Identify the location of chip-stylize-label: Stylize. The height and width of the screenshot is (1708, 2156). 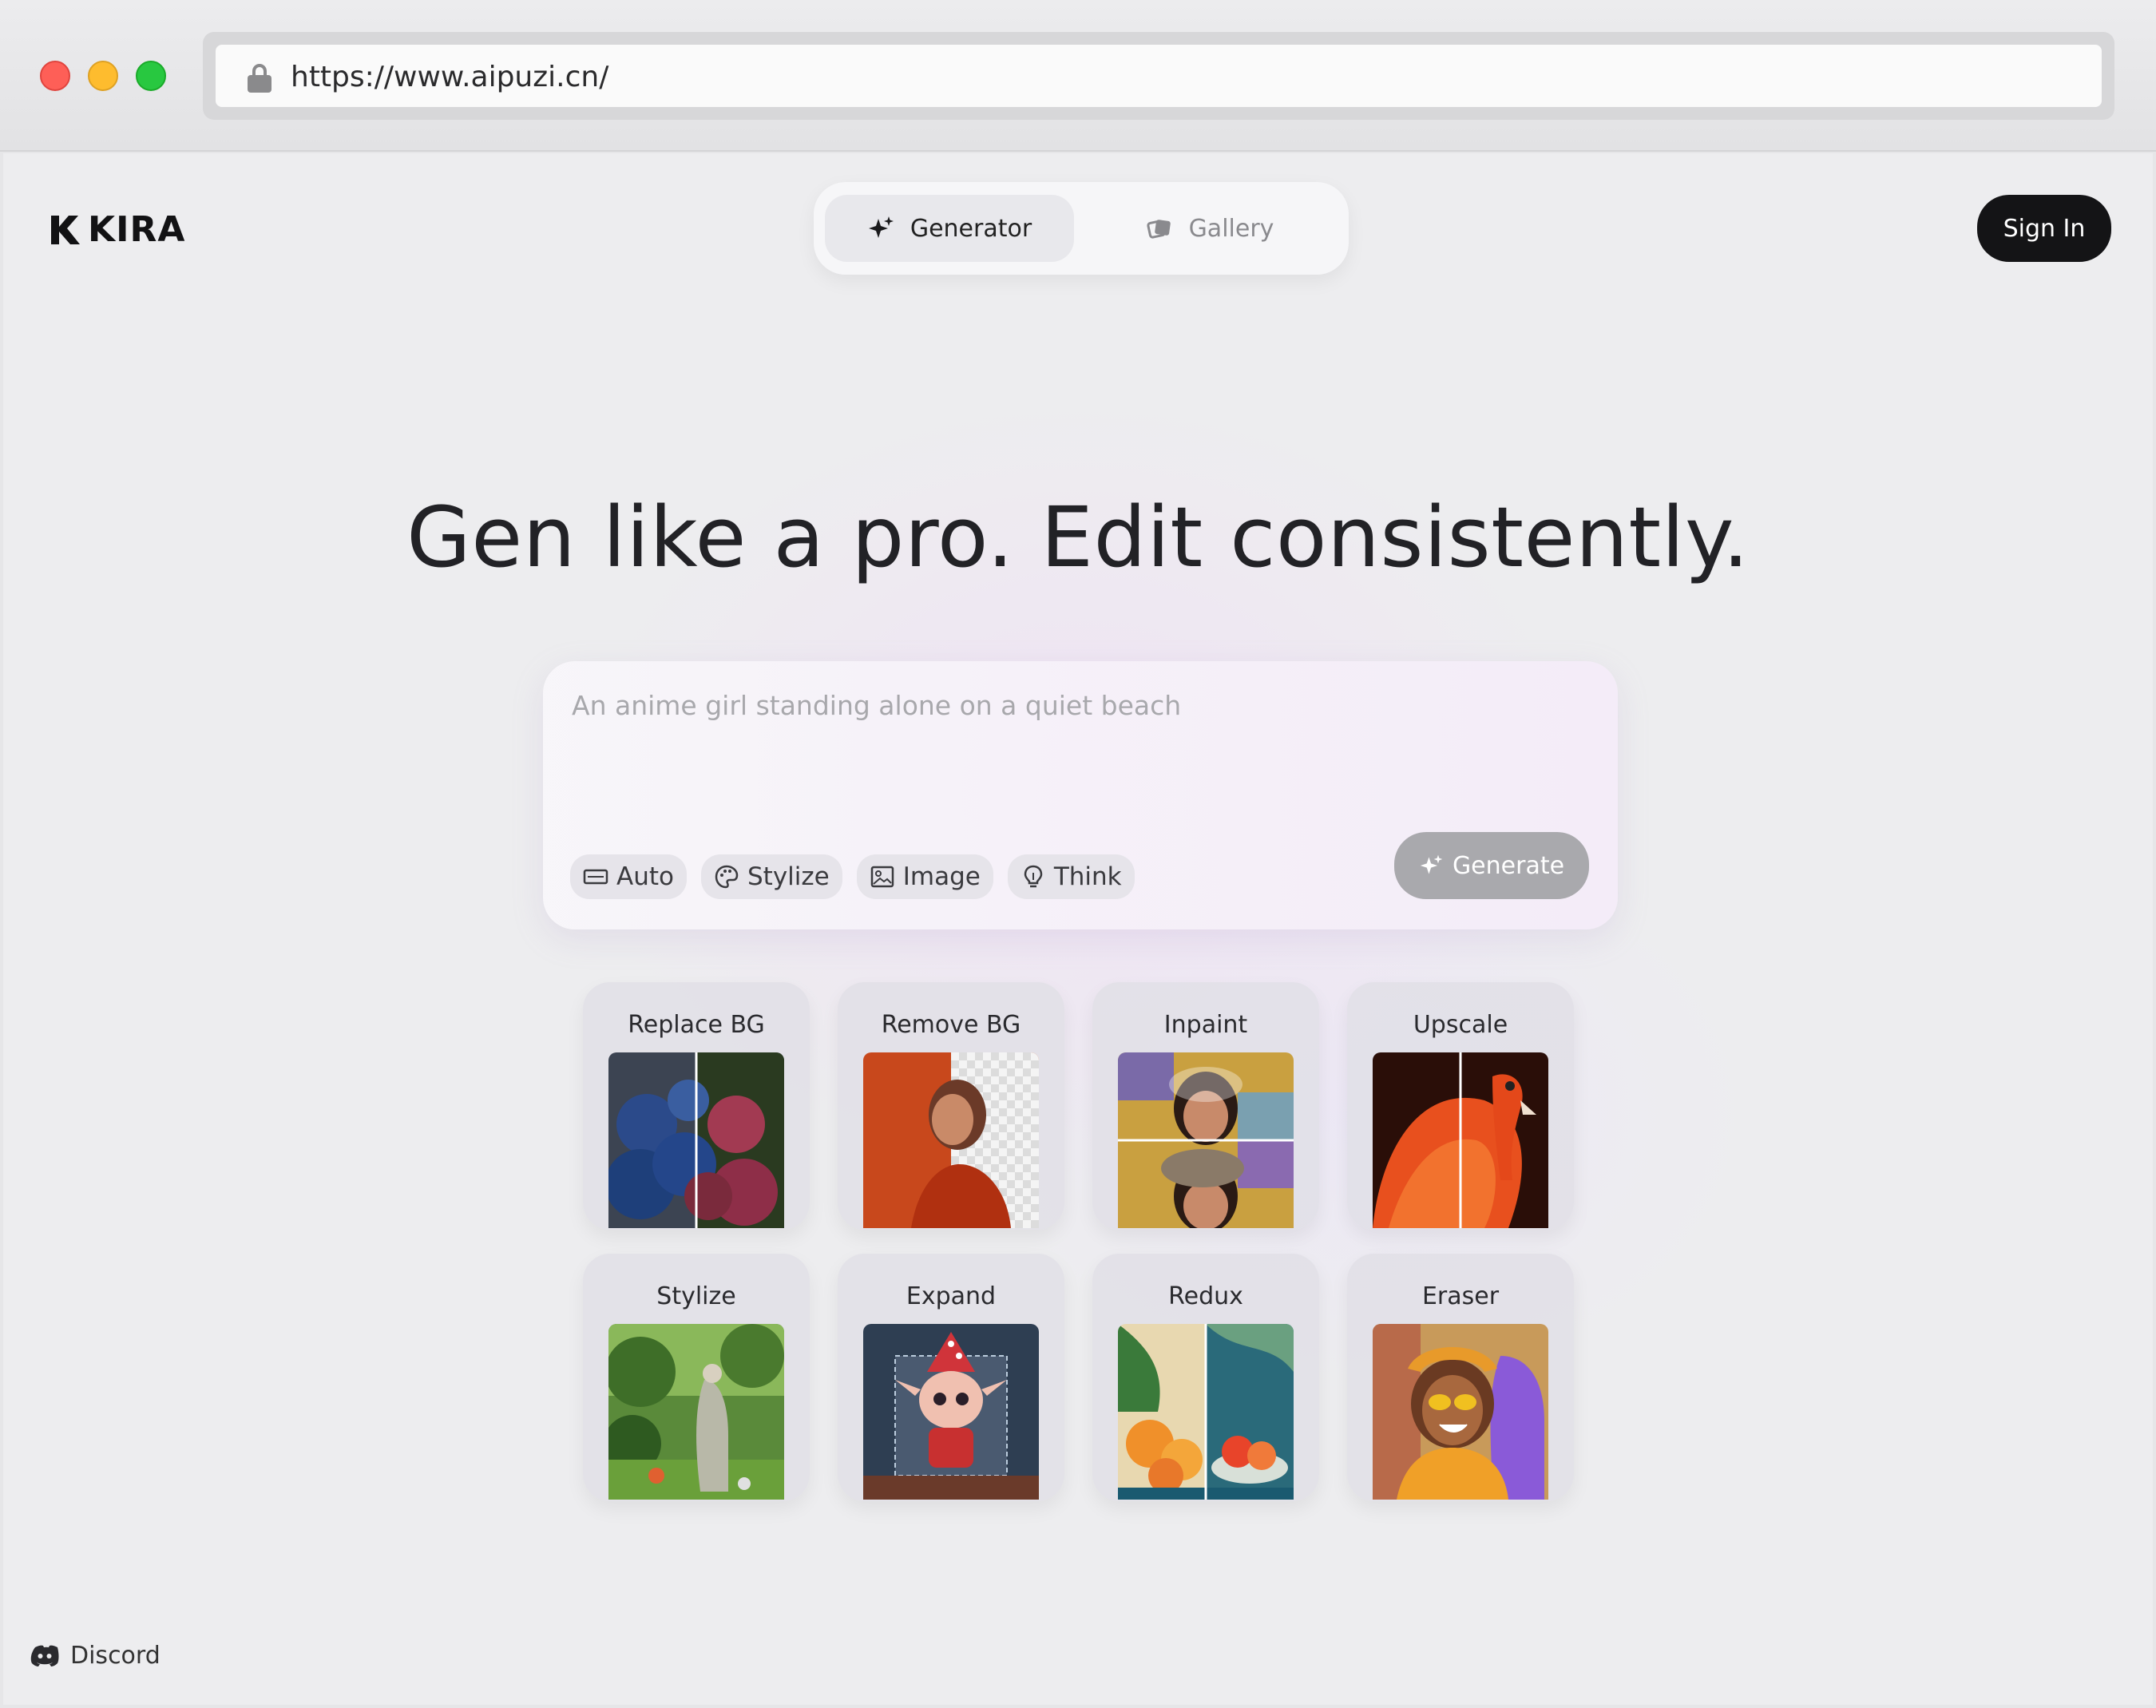
(788, 876).